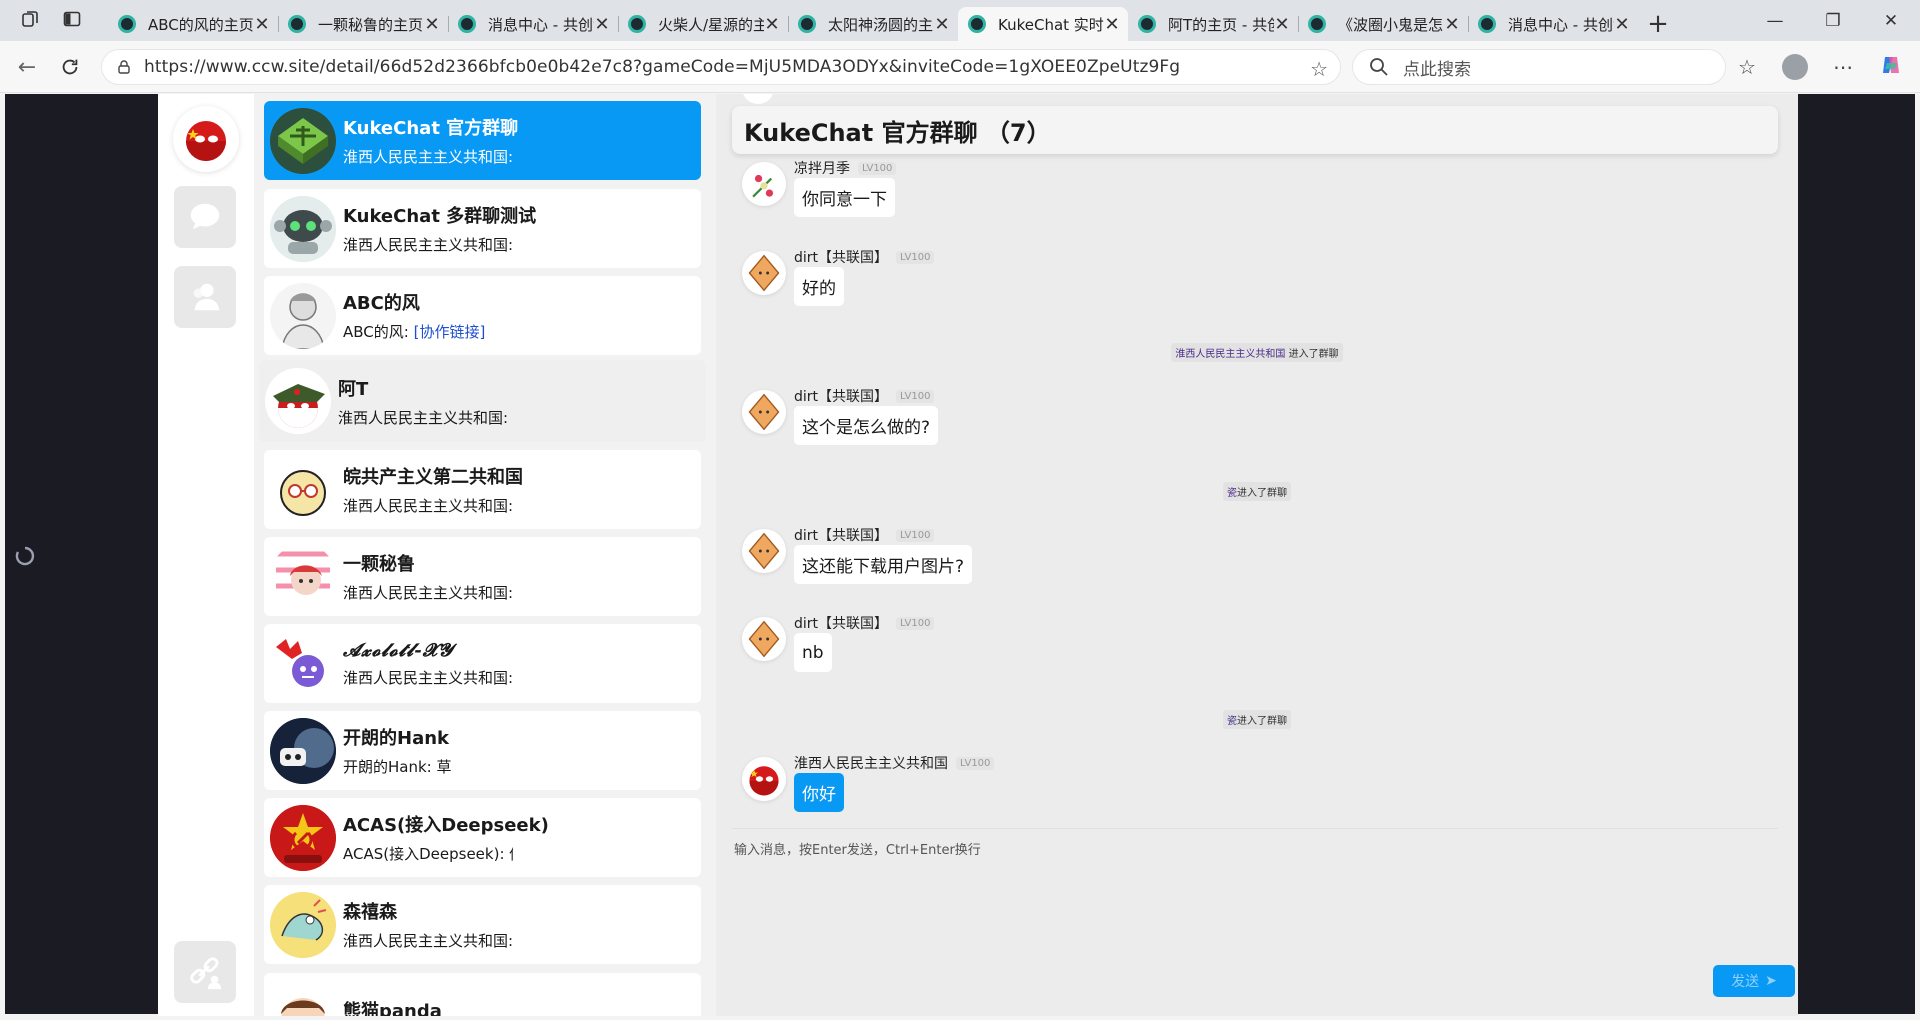  Describe the element at coordinates (450, 332) in the screenshot. I see `collab-link: [协作链接]` at that location.